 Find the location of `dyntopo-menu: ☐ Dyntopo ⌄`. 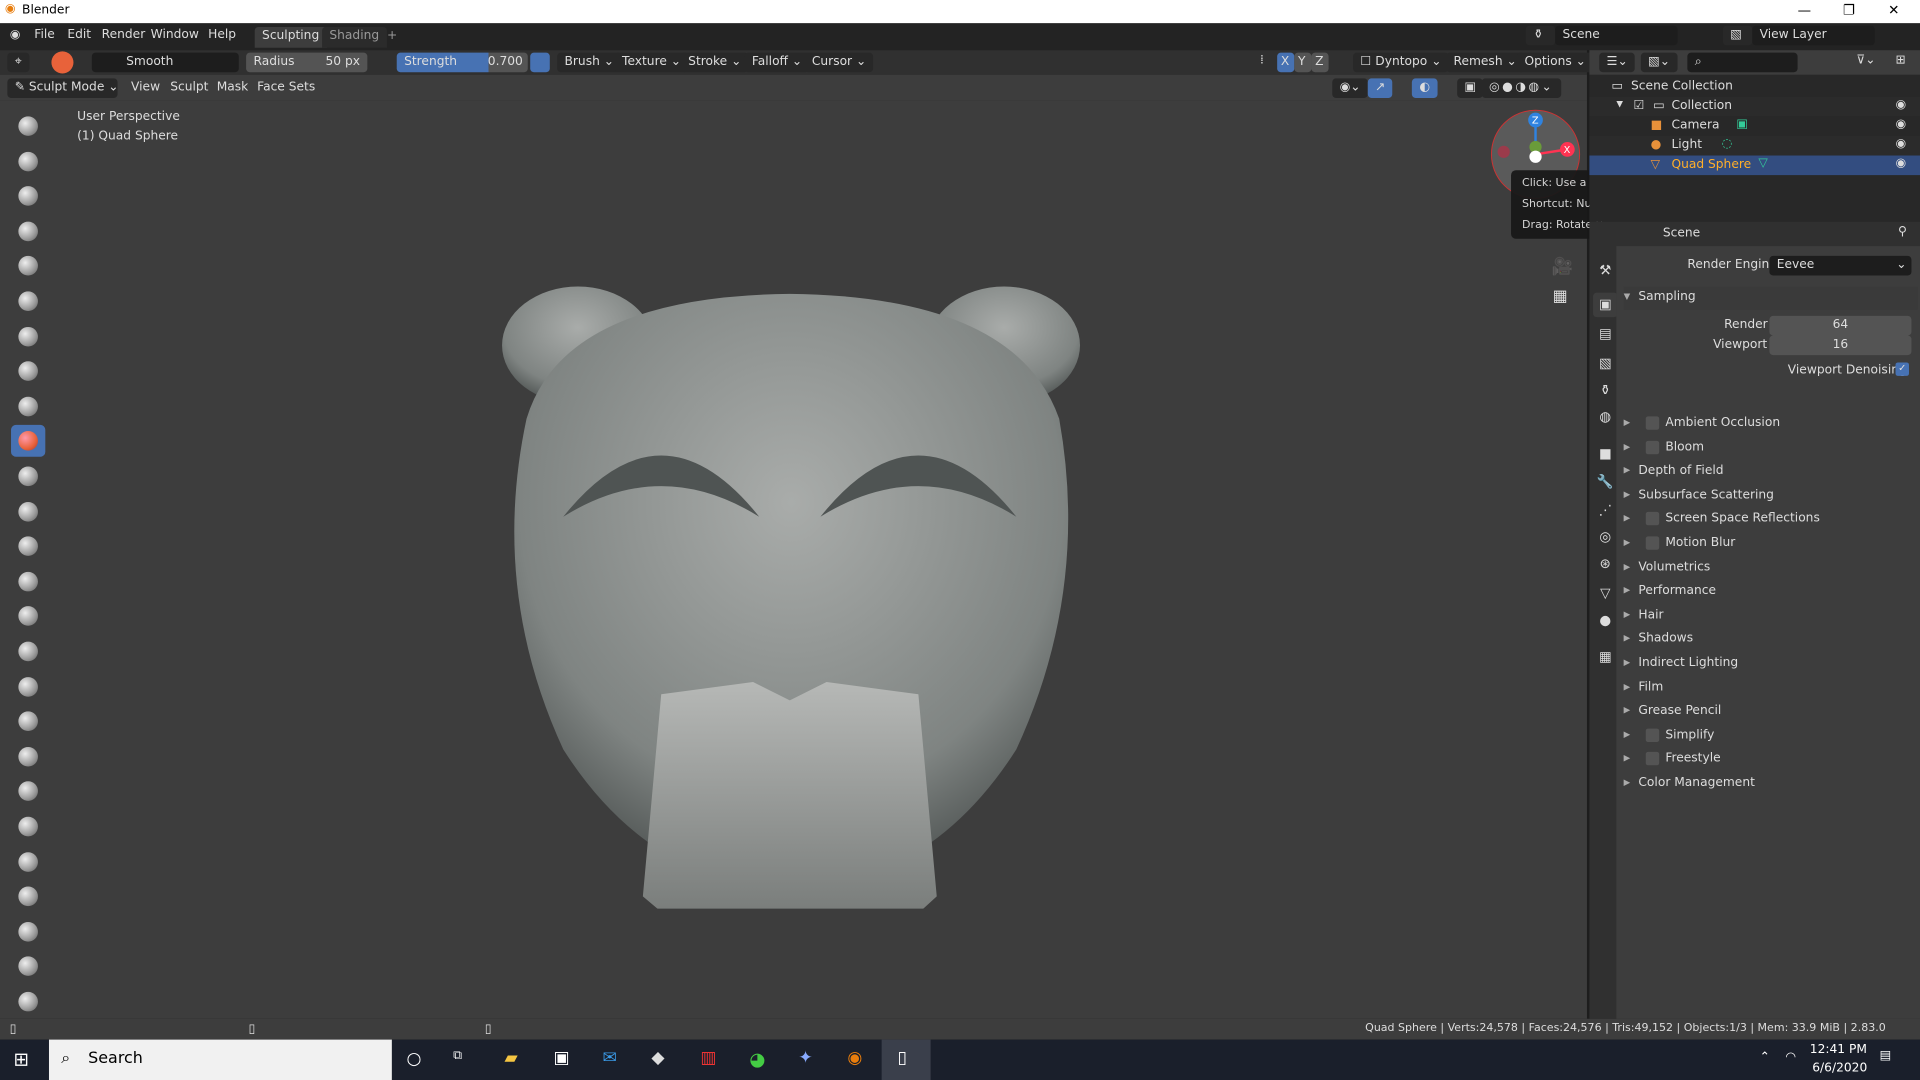

dyntopo-menu: ☐ Dyntopo ⌄ is located at coordinates (1401, 62).